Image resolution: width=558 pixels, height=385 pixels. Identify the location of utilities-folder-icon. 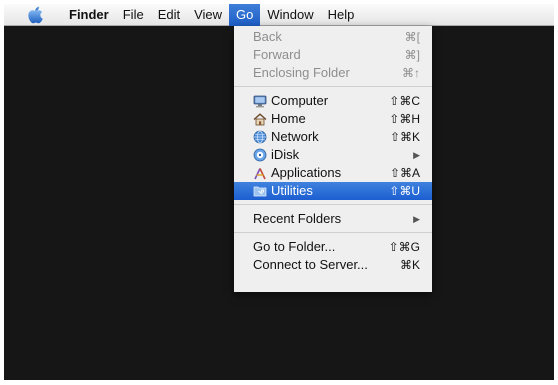
(260, 191).